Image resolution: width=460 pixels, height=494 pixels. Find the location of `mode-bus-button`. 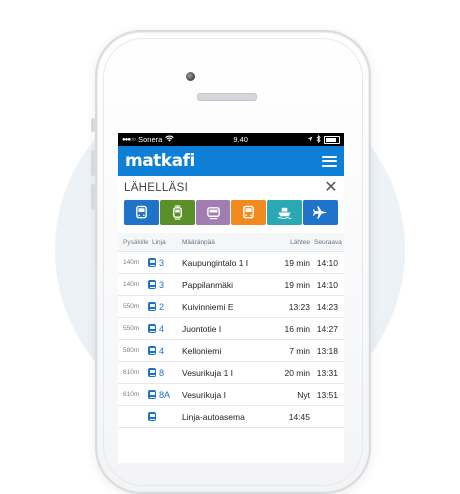

mode-bus-button is located at coordinates (141, 212).